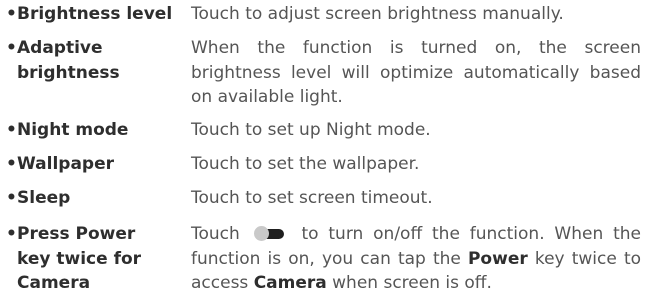 The image size is (648, 298). What do you see at coordinates (68, 60) in the screenshot?
I see `term-label: Adaptive brightness` at bounding box center [68, 60].